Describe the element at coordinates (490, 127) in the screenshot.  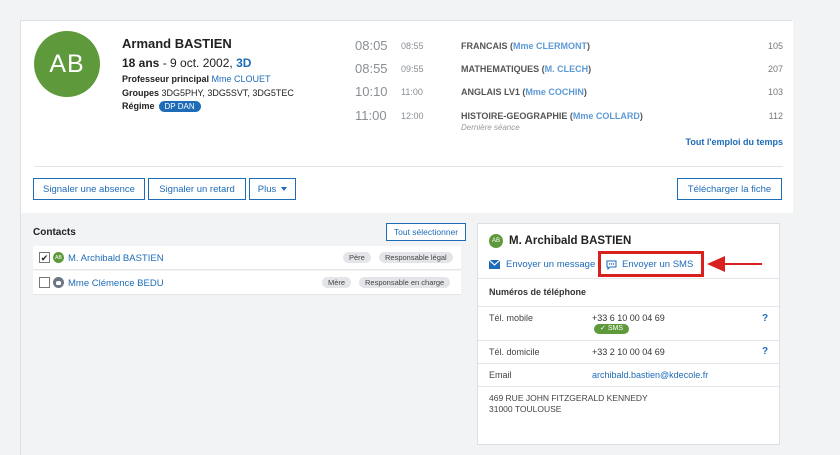
I see `last-session-note: Dernière séance` at that location.